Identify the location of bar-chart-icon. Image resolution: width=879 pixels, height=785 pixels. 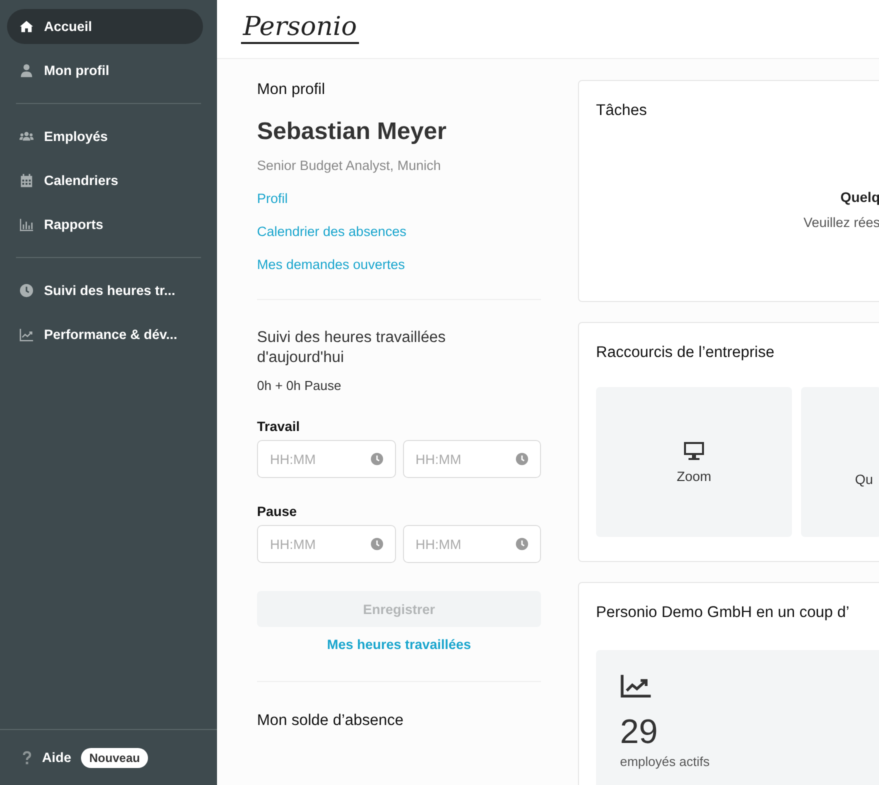
(26, 224).